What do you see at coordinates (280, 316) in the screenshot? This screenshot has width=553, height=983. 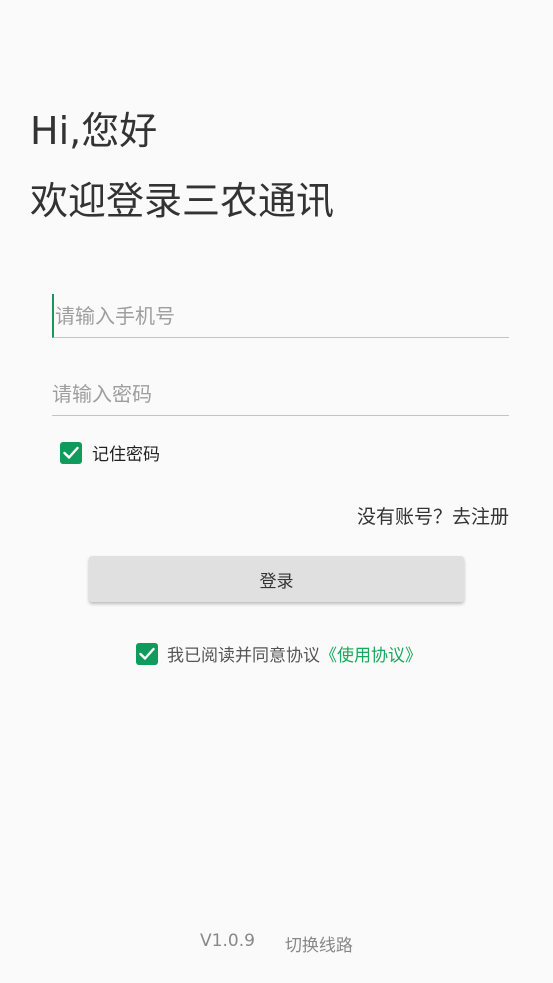 I see `phone-input` at bounding box center [280, 316].